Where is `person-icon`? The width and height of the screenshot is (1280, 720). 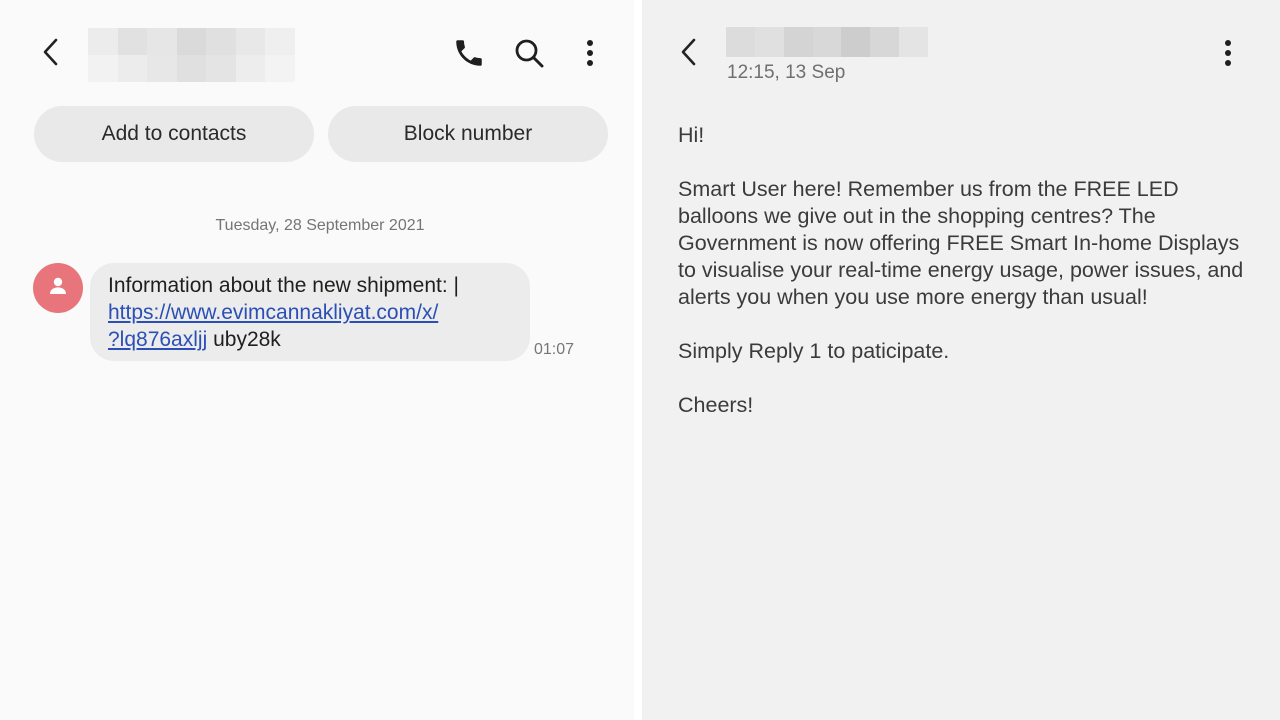
person-icon is located at coordinates (58, 288).